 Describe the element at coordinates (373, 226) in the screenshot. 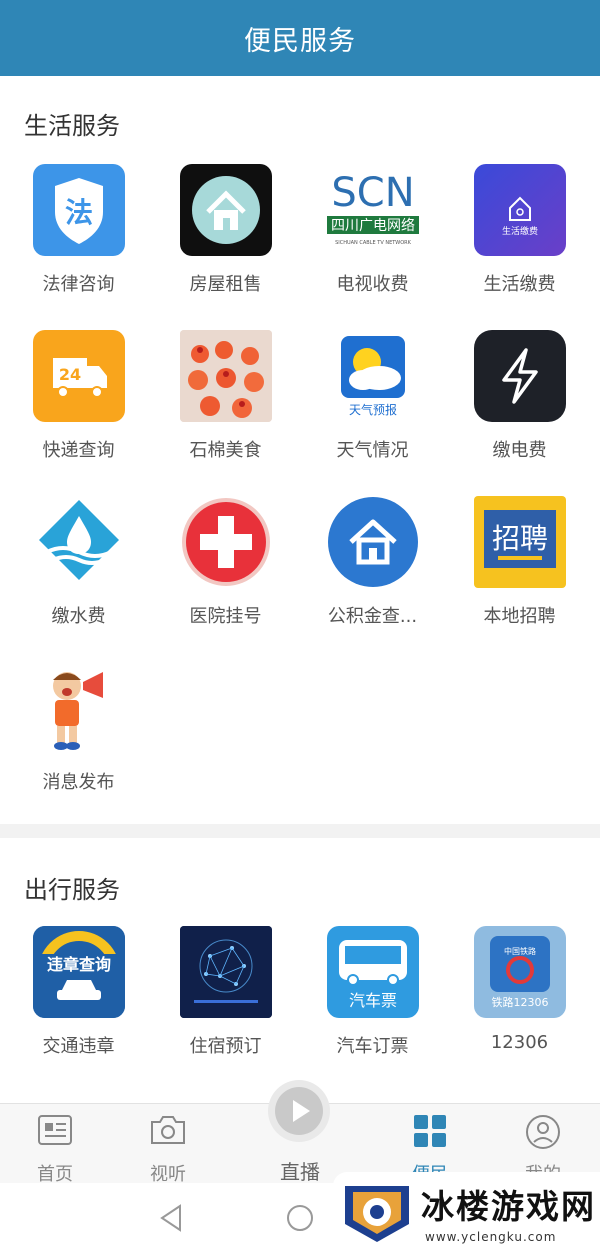

I see `svg-text: 四川广电网络` at that location.